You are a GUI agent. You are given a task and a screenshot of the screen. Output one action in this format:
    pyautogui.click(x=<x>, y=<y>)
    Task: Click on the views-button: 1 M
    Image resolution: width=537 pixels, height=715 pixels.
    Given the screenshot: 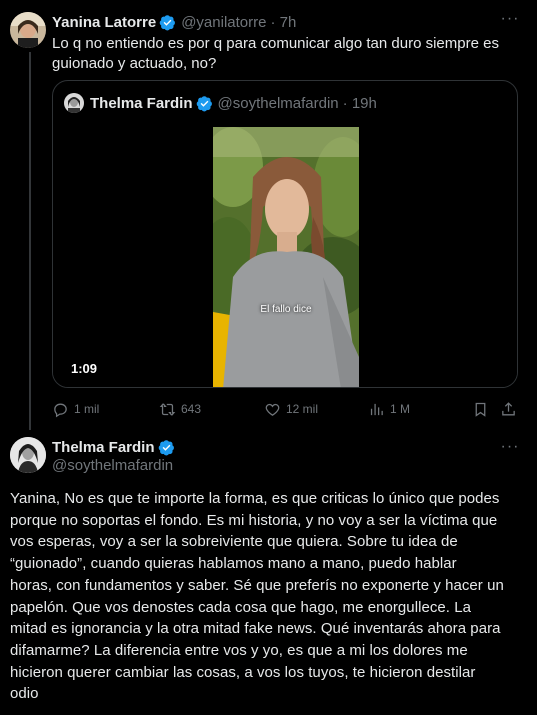 What is the action you would take?
    pyautogui.click(x=389, y=409)
    